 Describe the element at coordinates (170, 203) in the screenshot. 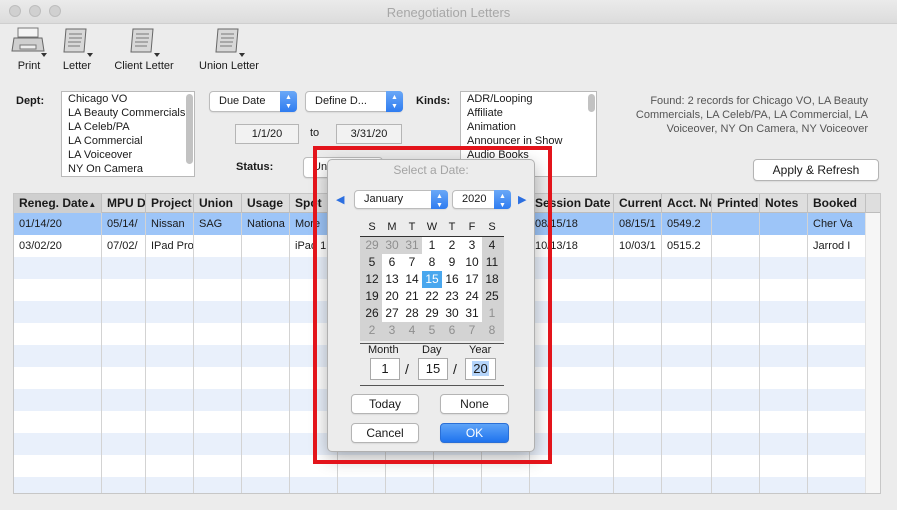

I see `column-header: Project` at that location.